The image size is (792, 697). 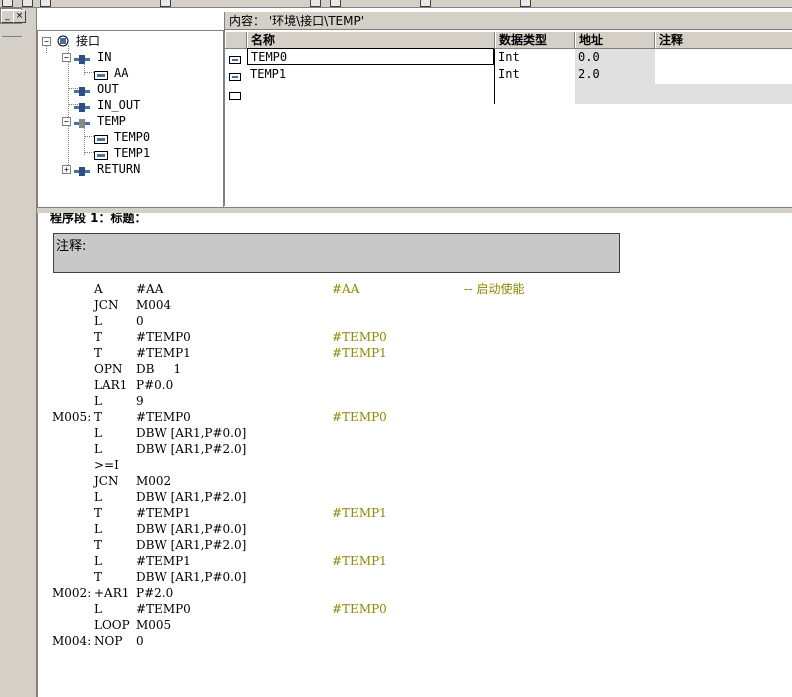 What do you see at coordinates (108, 641) in the screenshot?
I see `instruction: NOP` at bounding box center [108, 641].